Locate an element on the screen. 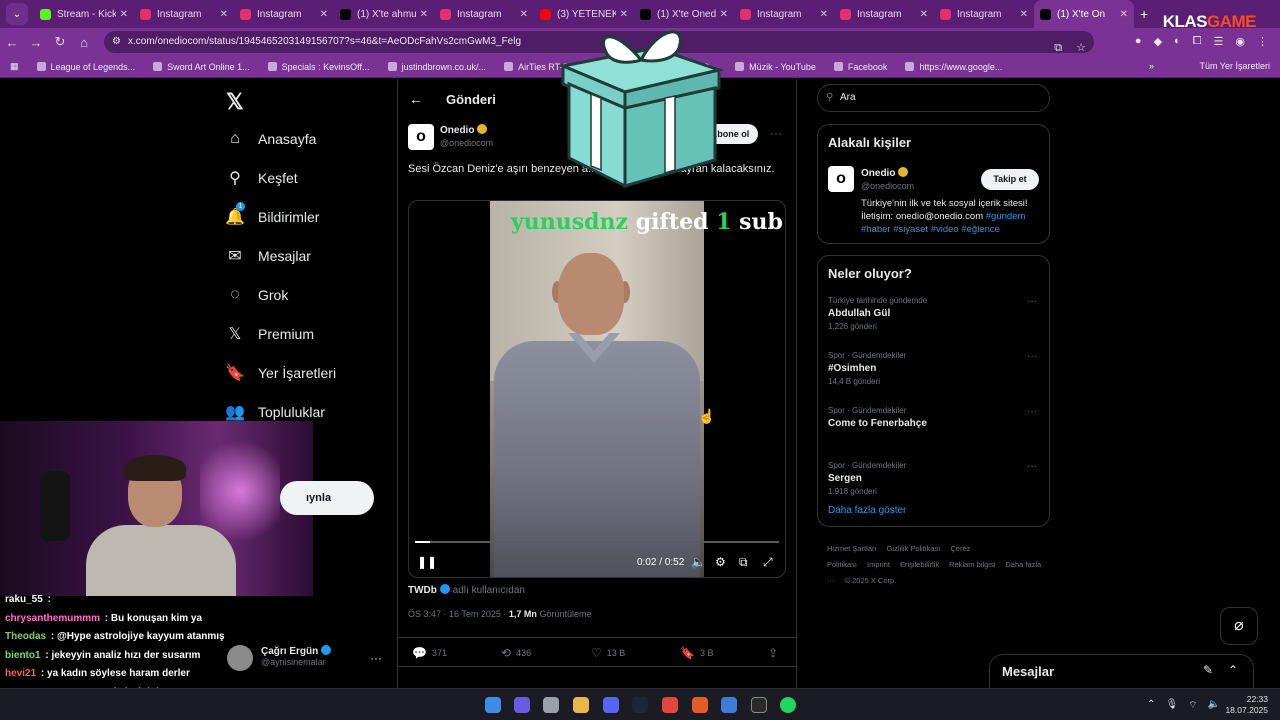 This screenshot has width=1280, height=720. store-icon is located at coordinates (551, 705).